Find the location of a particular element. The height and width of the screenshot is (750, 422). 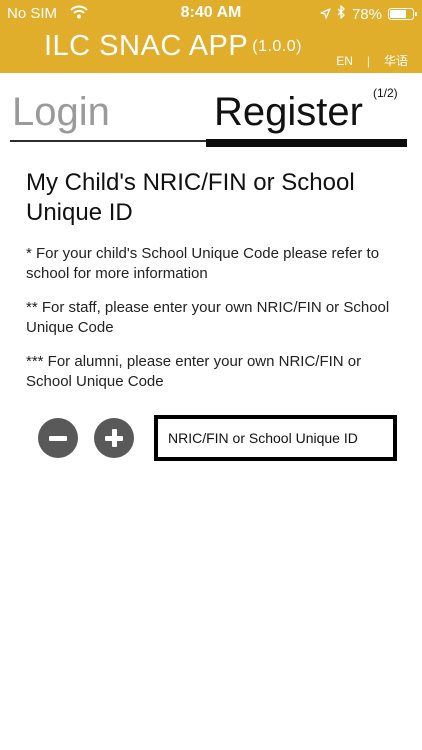

remove-id-button is located at coordinates (58, 438).